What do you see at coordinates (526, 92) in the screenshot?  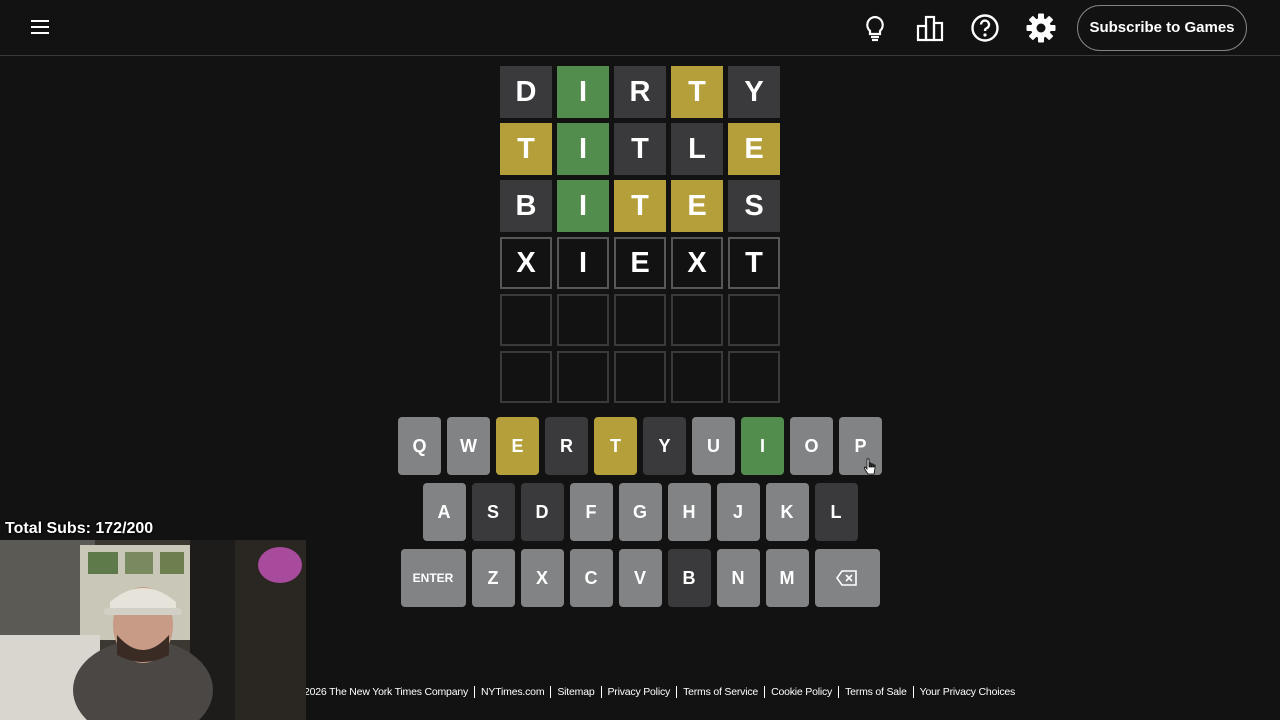 I see `letter-tile: D` at bounding box center [526, 92].